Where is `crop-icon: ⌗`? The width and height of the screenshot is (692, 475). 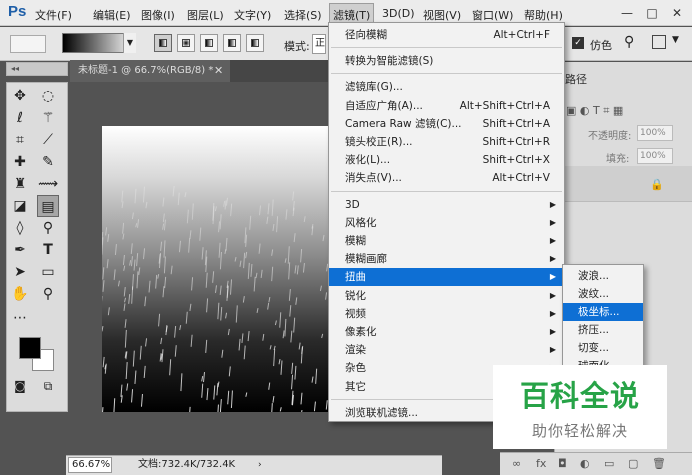 crop-icon: ⌗ is located at coordinates (20, 140).